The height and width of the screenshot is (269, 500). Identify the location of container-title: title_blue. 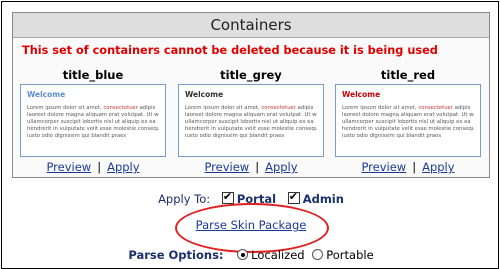
(93, 75).